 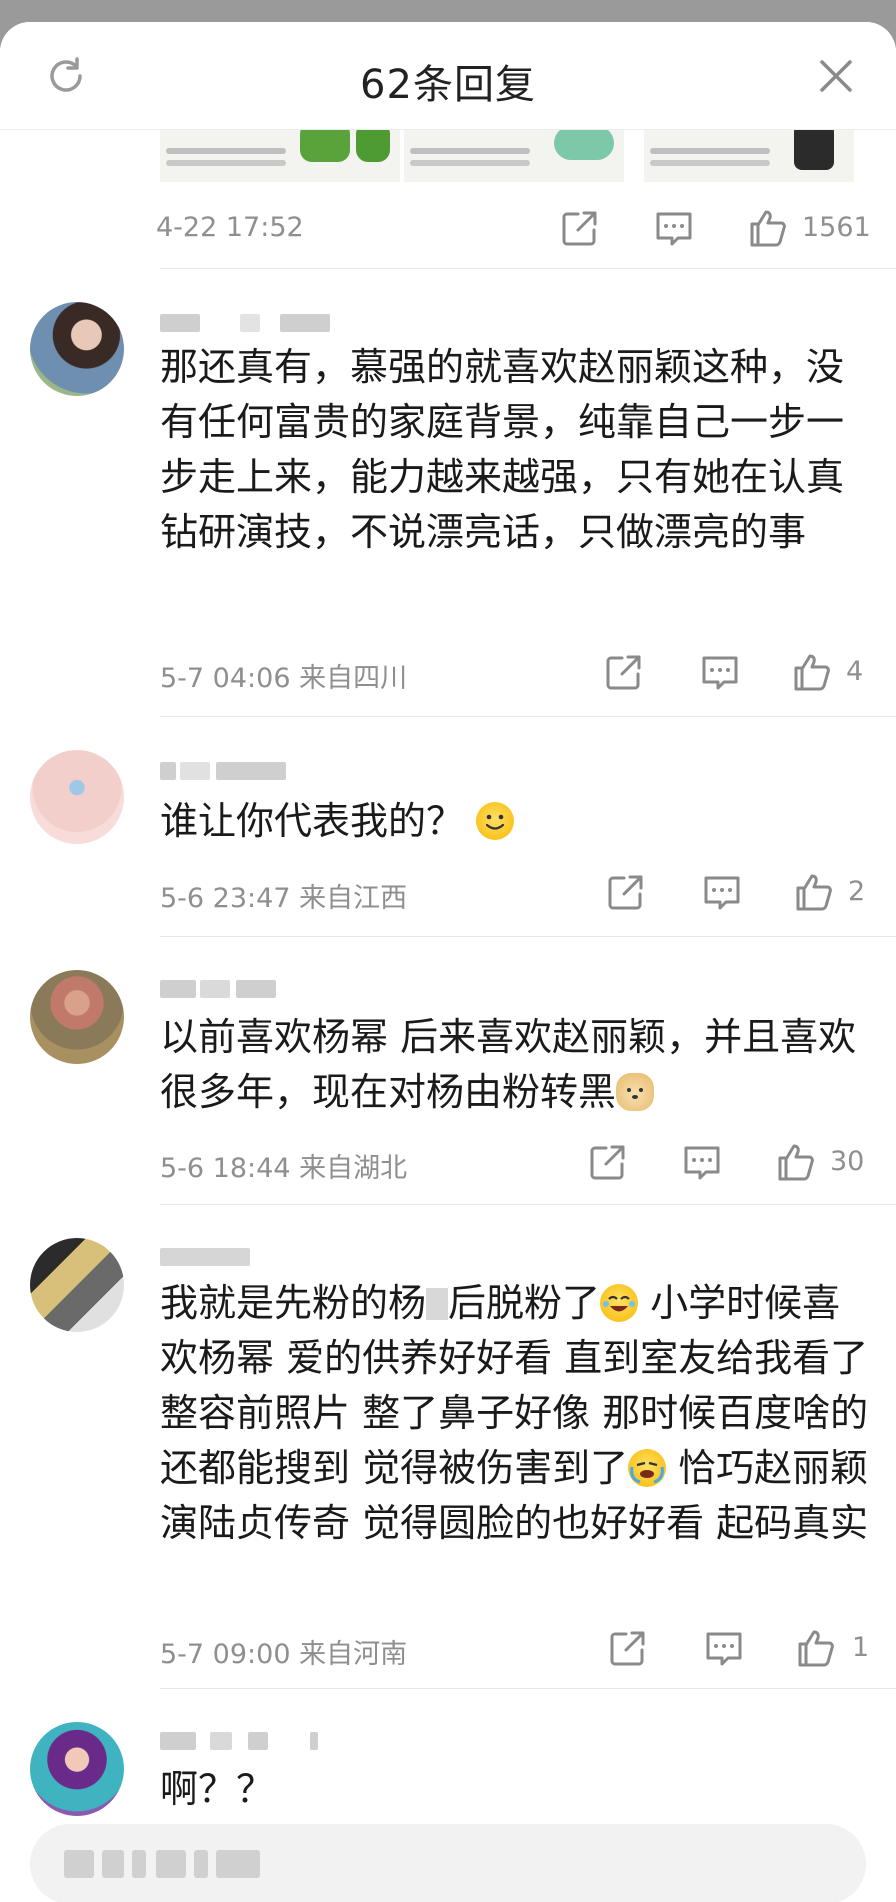 What do you see at coordinates (495, 821) in the screenshot?
I see `smile-emoji-icon` at bounding box center [495, 821].